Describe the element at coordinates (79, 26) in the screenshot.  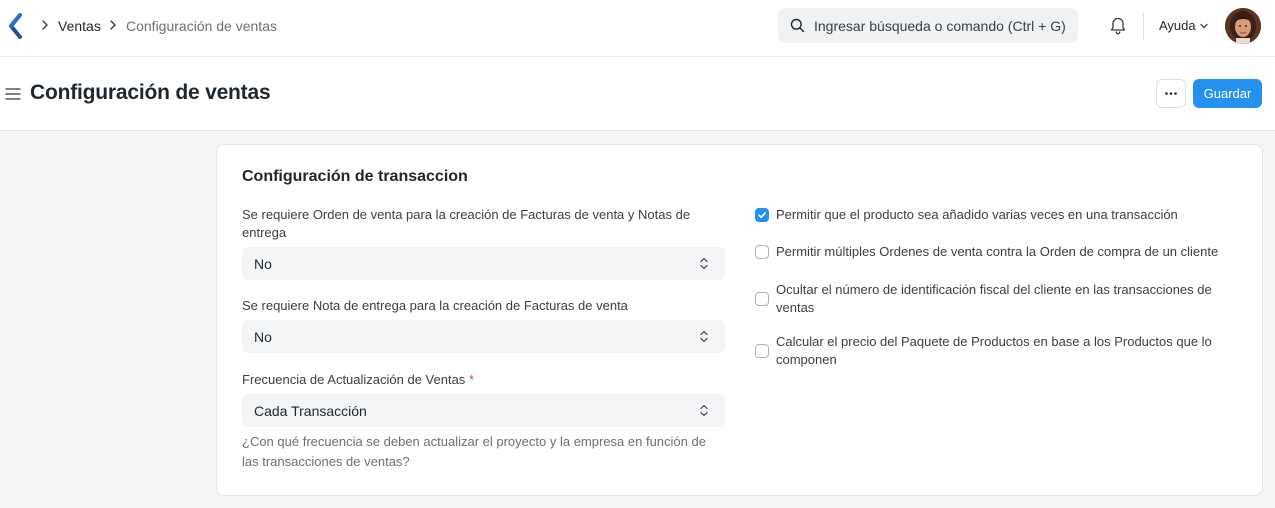
I see `breadcrumb-ventas: Ventas` at that location.